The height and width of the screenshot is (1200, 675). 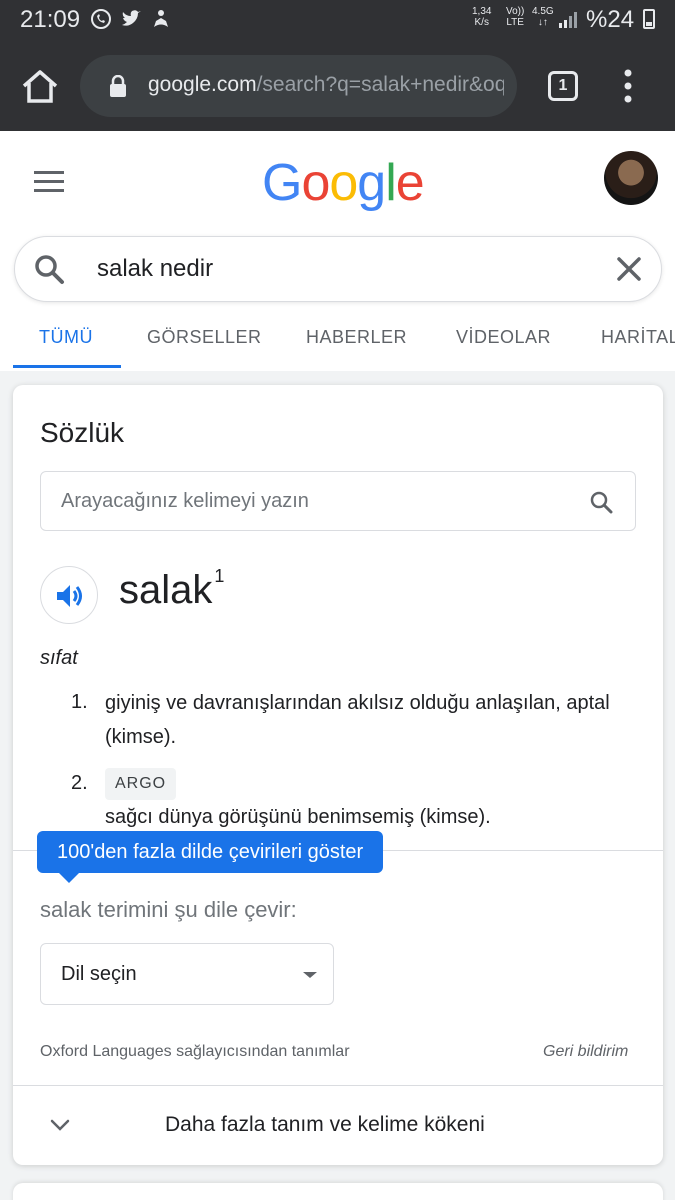 I want to click on yoga-app-icon, so click(x=161, y=19).